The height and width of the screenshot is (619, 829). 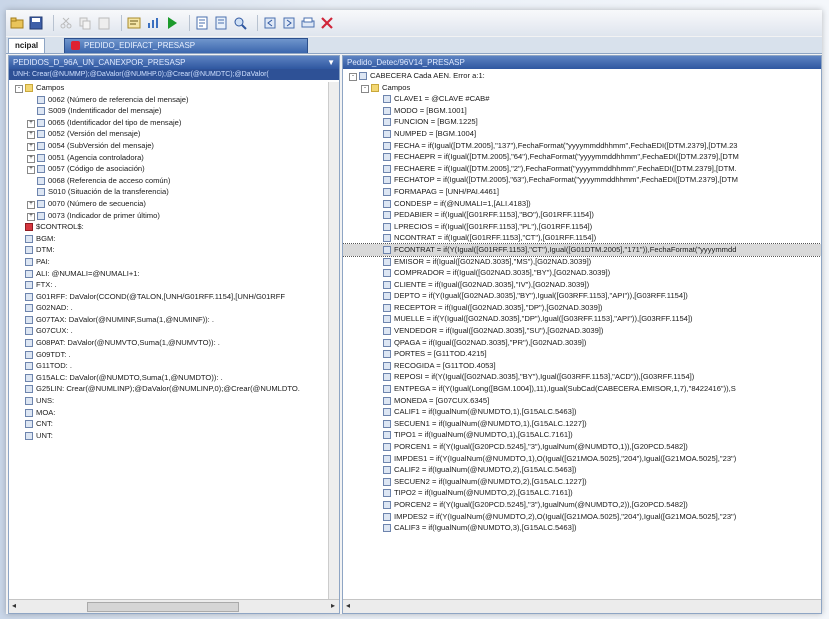 What do you see at coordinates (202, 23) in the screenshot?
I see `new-doc-icon` at bounding box center [202, 23].